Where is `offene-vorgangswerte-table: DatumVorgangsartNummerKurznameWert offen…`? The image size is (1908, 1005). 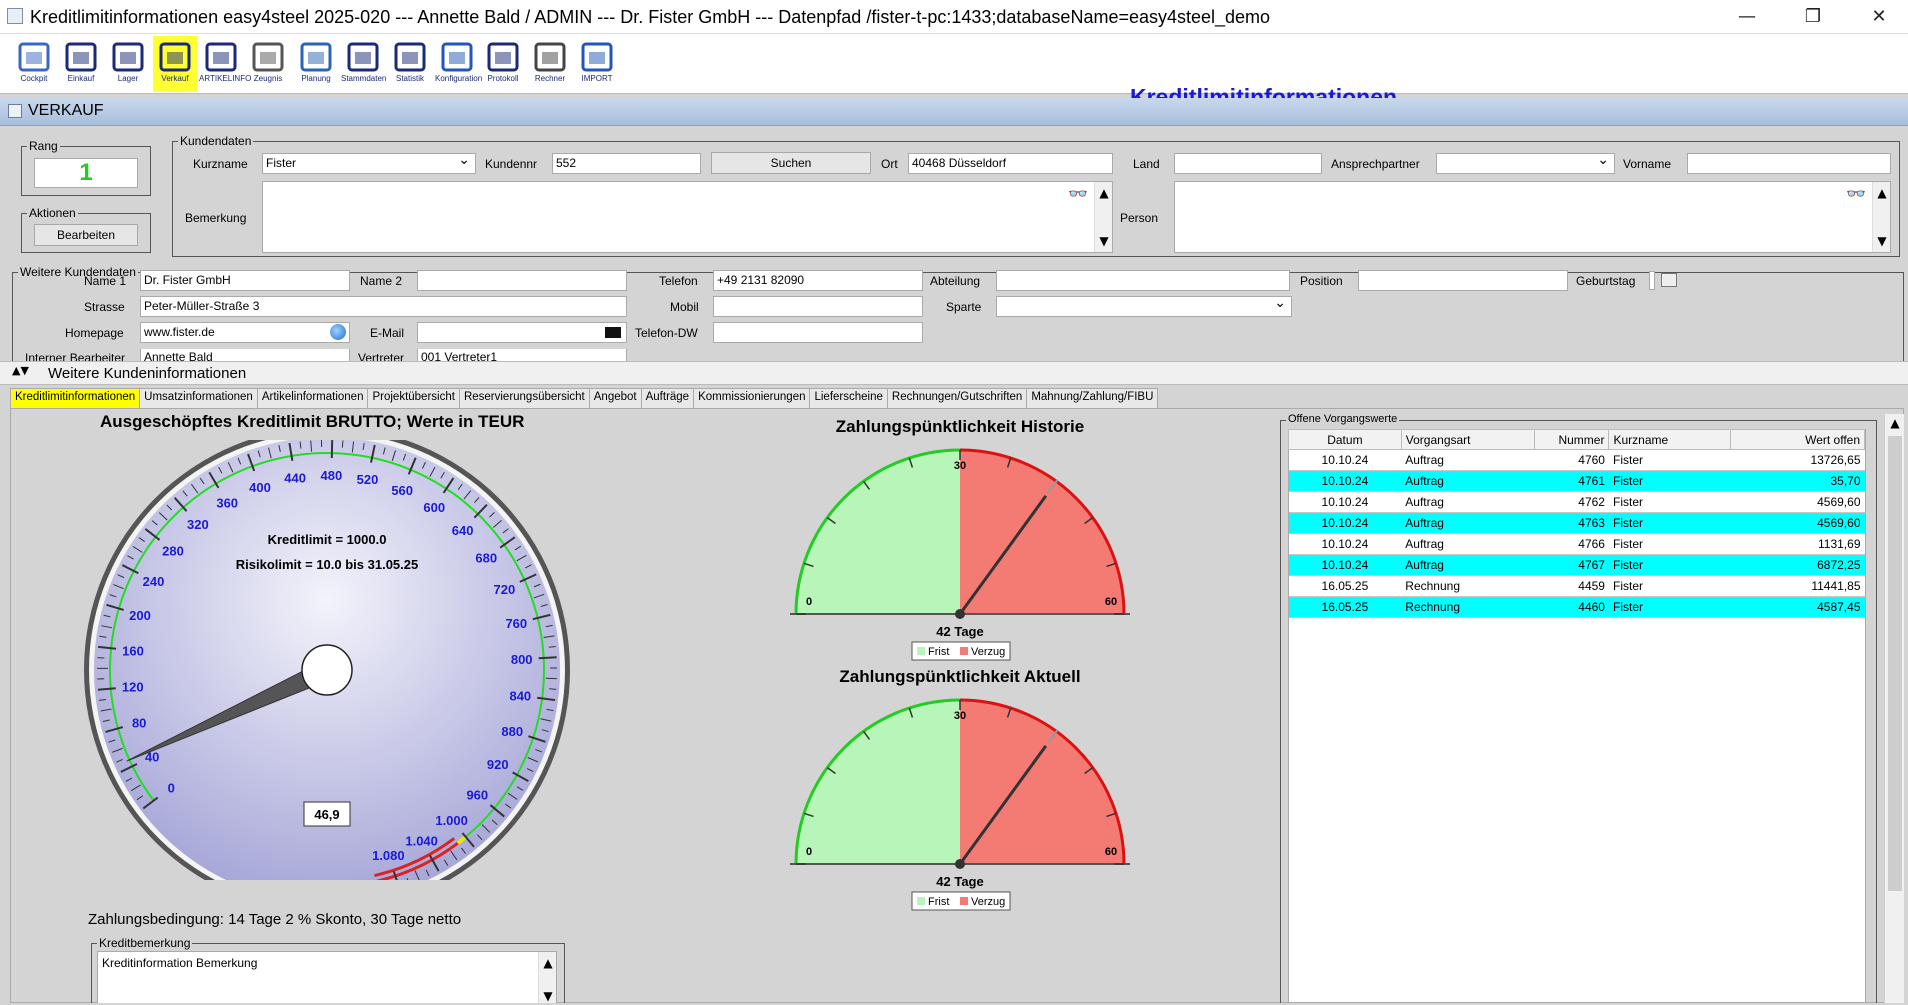
offene-vorgangswerte-table: DatumVorgangsartNummerKurznameWert offen… is located at coordinates (1576, 523).